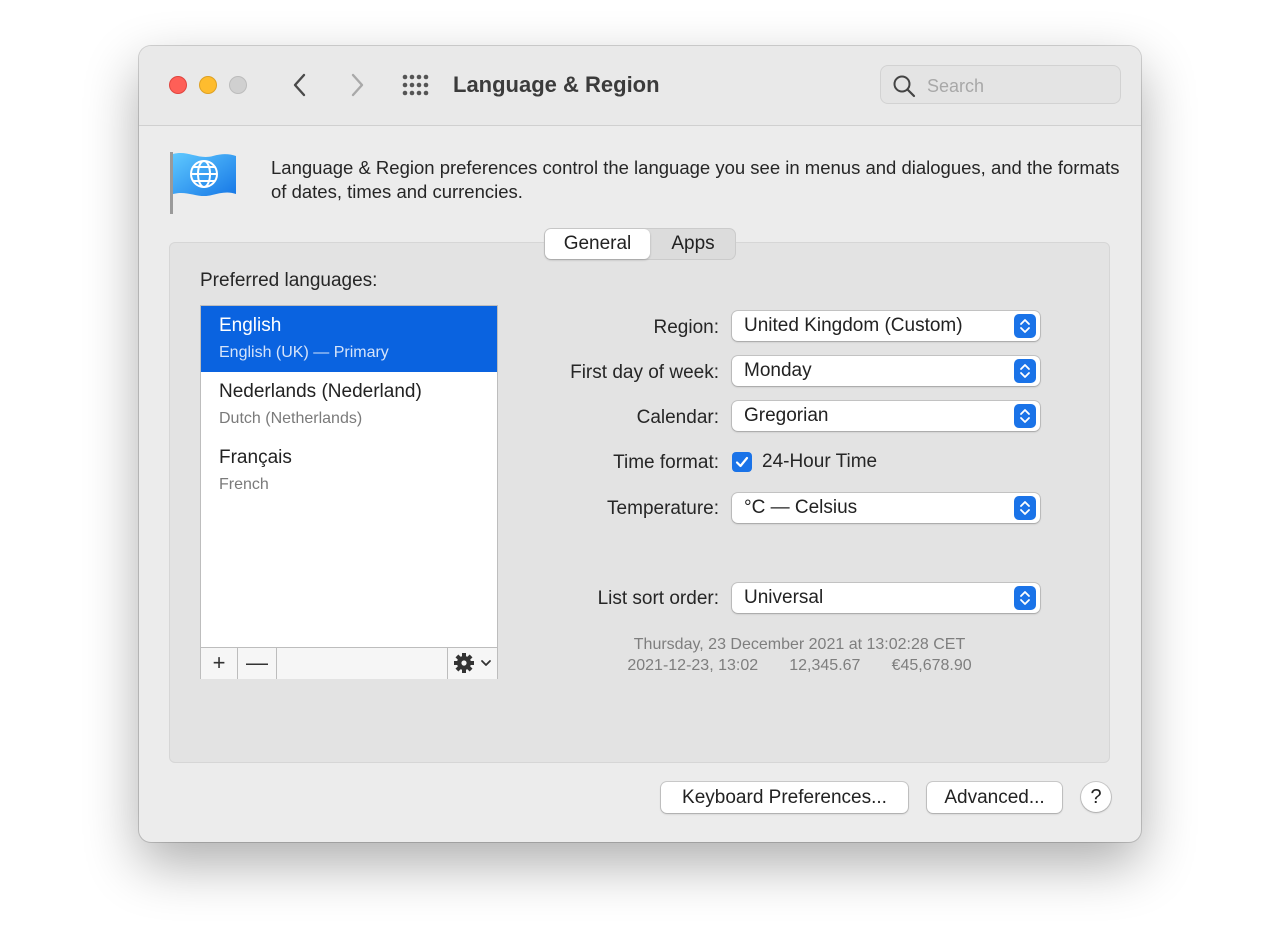 The image size is (1280, 943). Describe the element at coordinates (658, 598) in the screenshot. I see `sort-order-label: List sort order:` at that location.